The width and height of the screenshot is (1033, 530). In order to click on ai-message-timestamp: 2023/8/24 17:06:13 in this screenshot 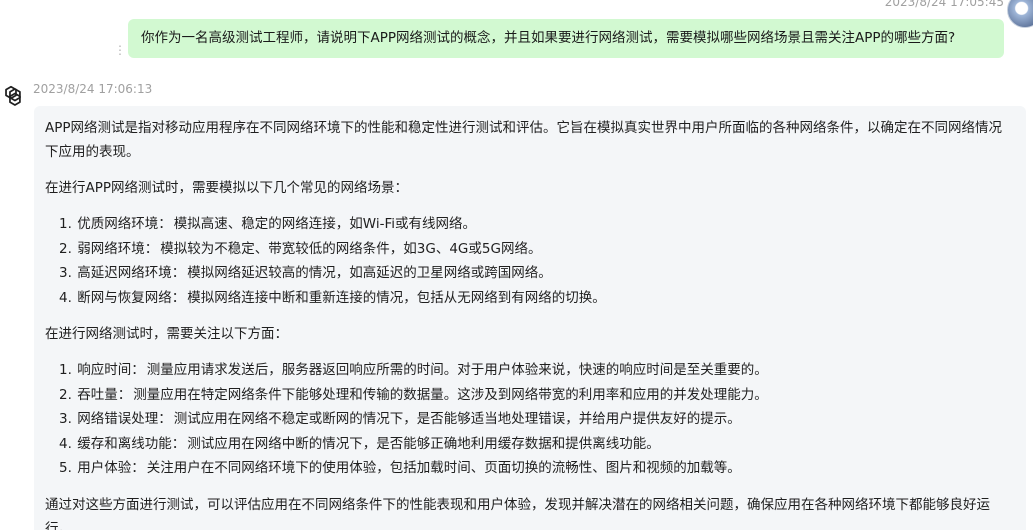, I will do `click(93, 89)`.